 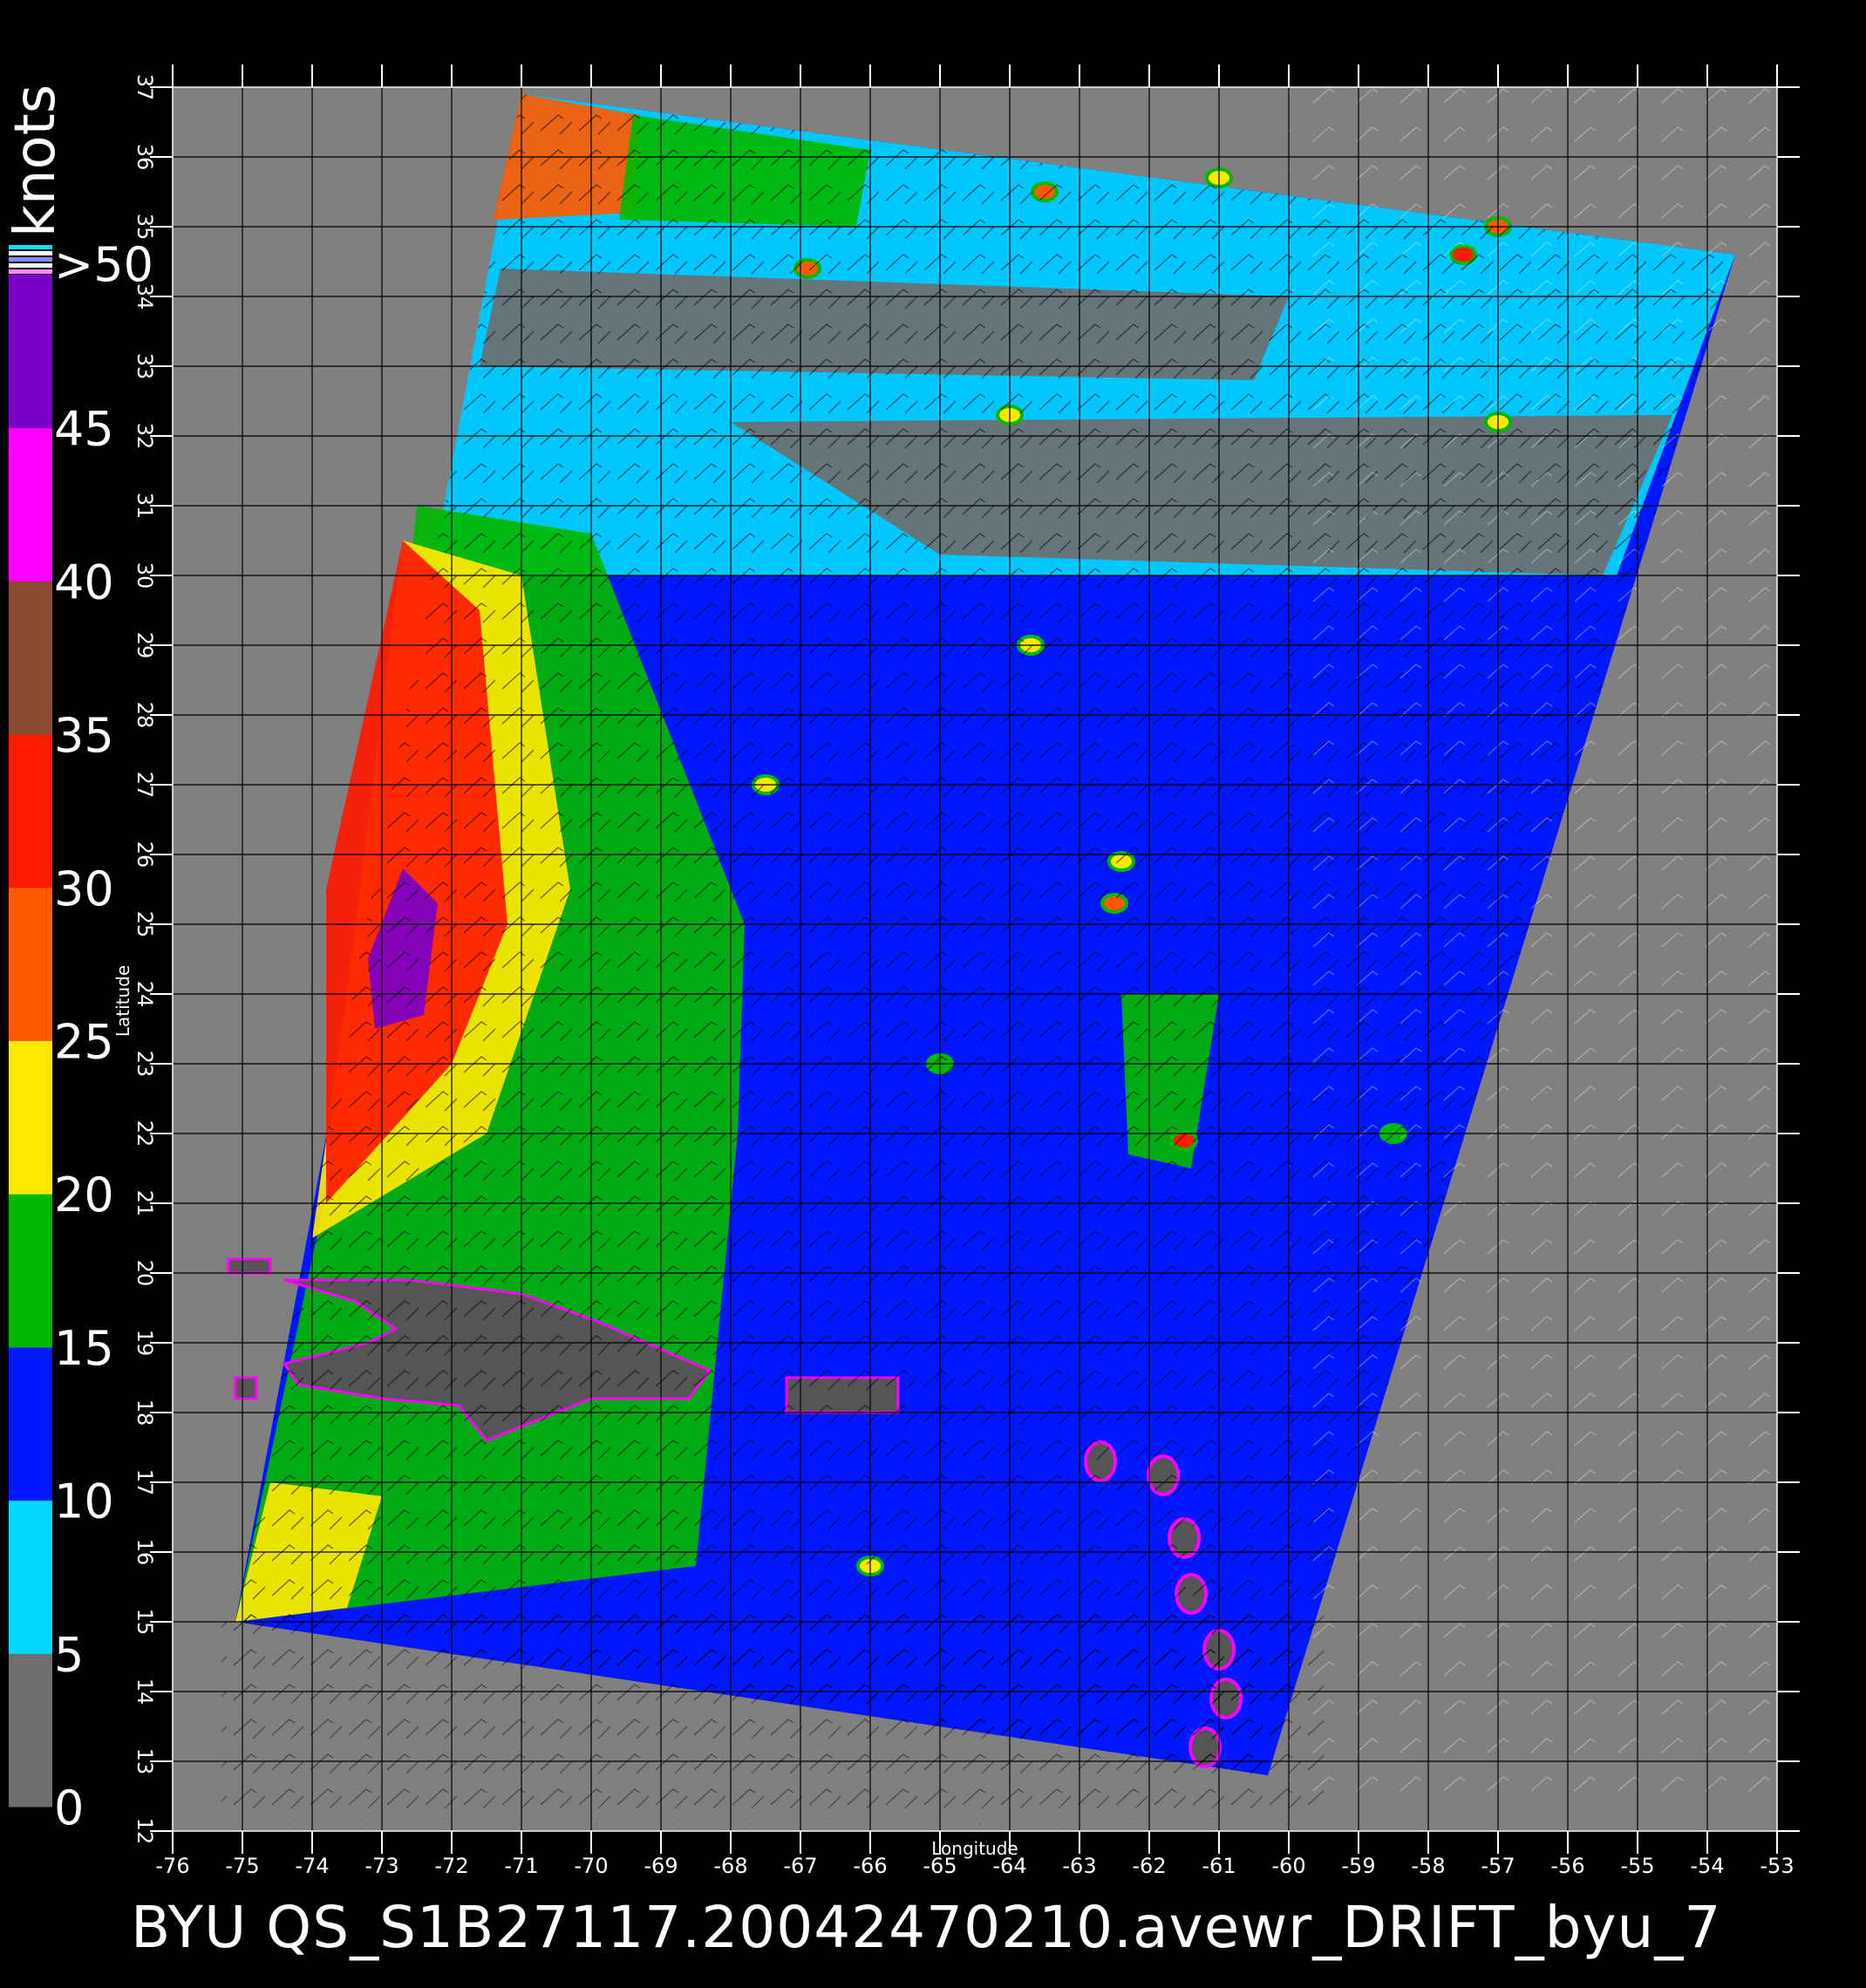 I want to click on colorbar-label: >50, so click(x=104, y=264).